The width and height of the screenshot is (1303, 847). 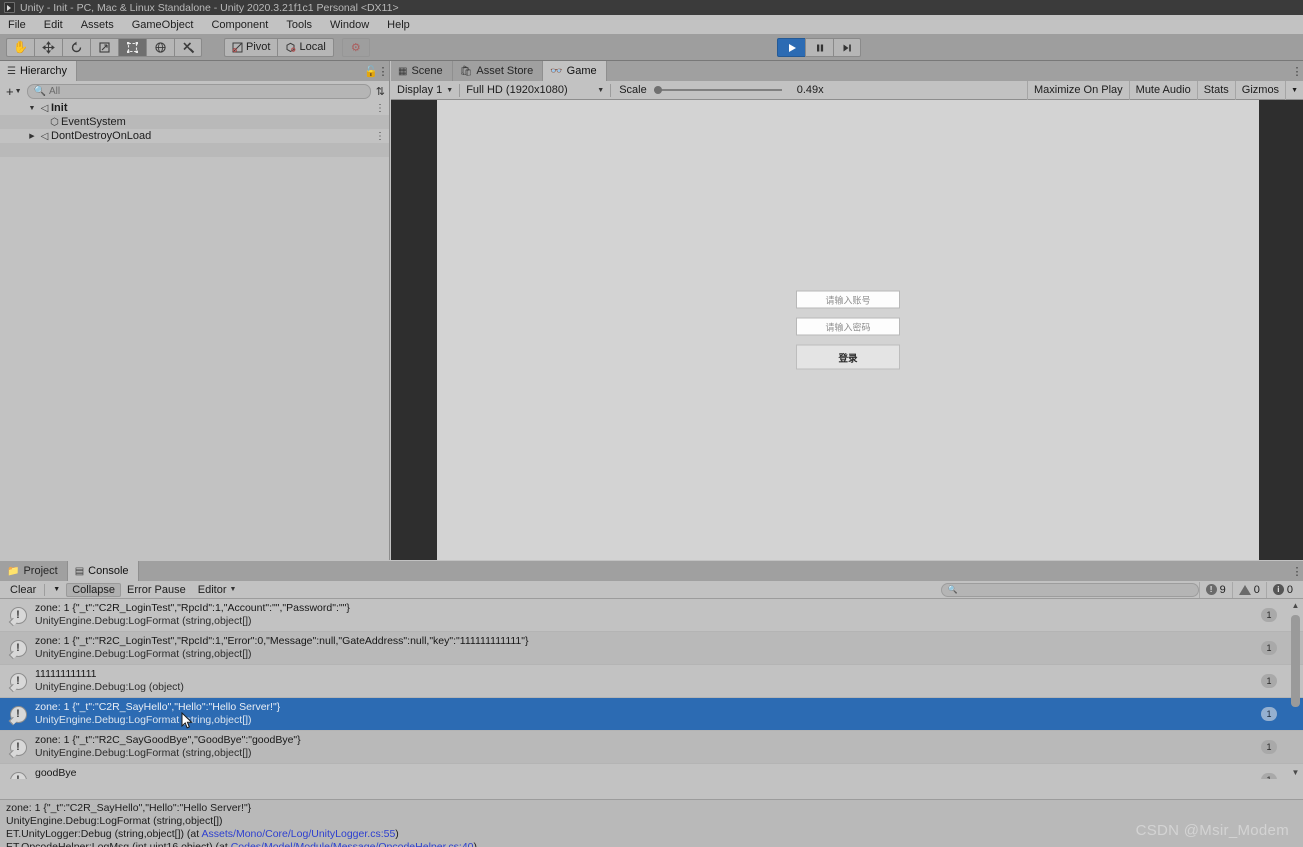 What do you see at coordinates (58, 25) in the screenshot?
I see `menu-item-edit: Edit` at bounding box center [58, 25].